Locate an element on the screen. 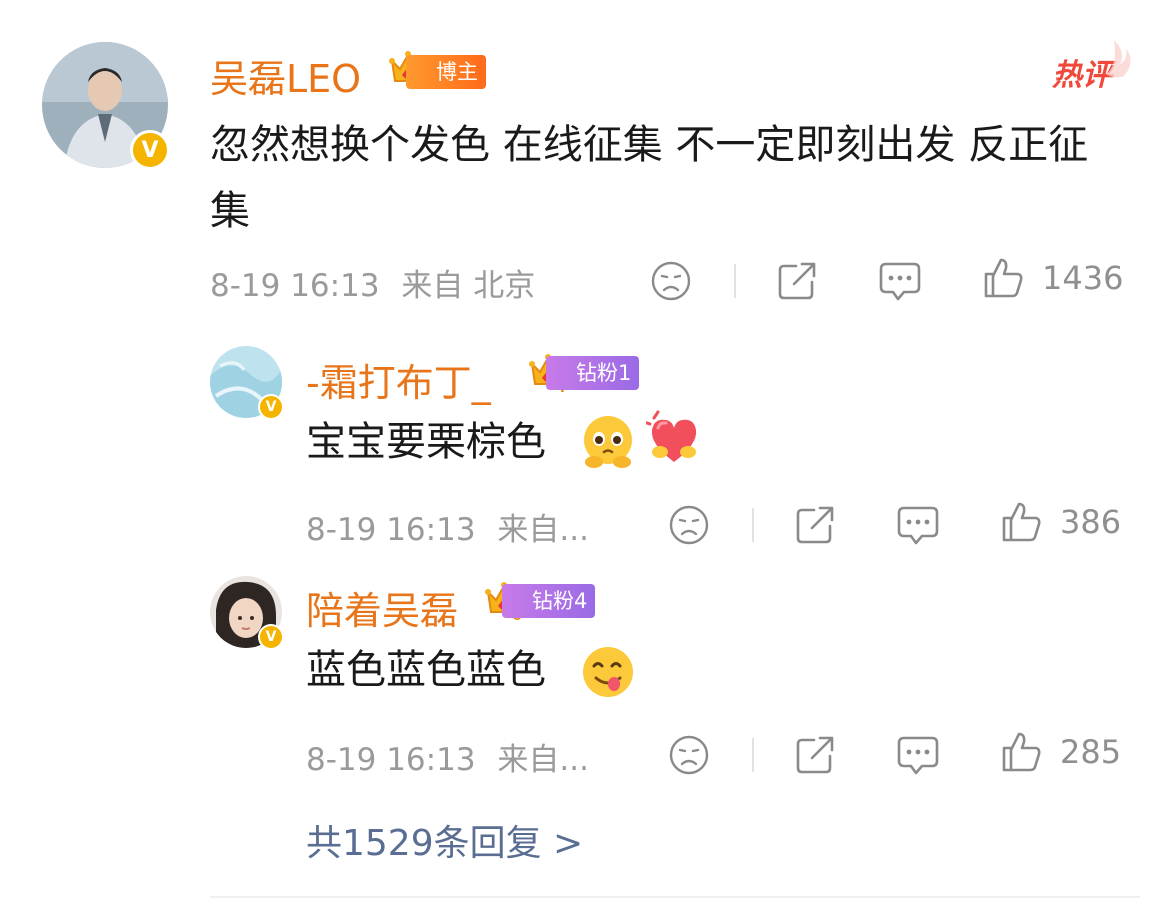 The width and height of the screenshot is (1170, 906). hot-flame-icon is located at coordinates (1118, 59).